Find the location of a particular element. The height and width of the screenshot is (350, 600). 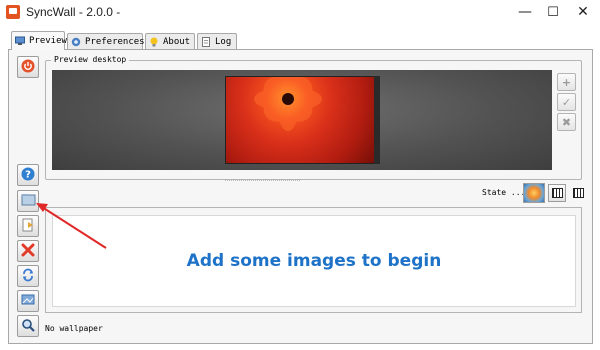

tab-label: About is located at coordinates (177, 41).